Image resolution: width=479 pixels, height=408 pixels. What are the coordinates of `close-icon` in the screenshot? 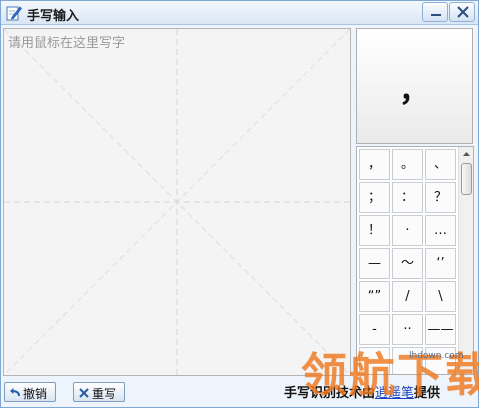 It's located at (463, 12).